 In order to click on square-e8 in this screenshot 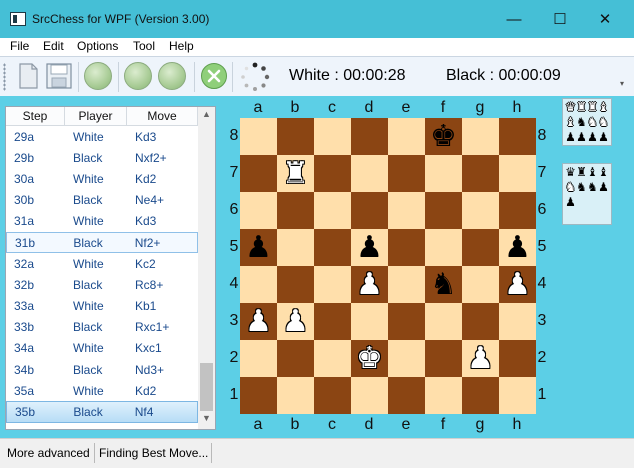, I will do `click(406, 136)`.